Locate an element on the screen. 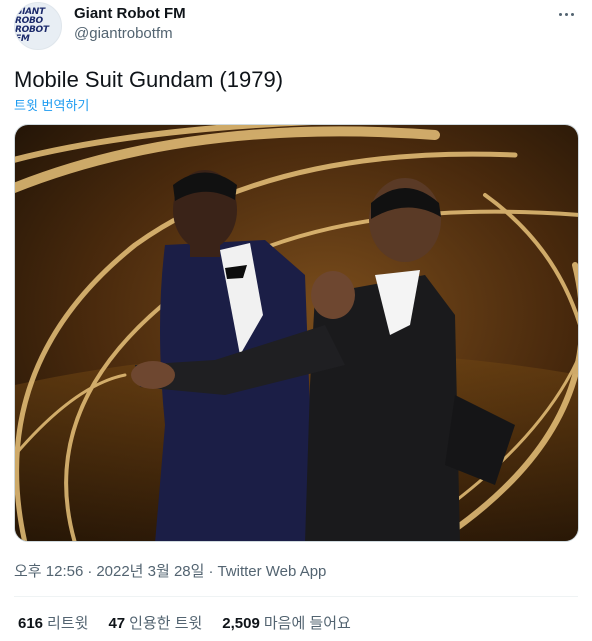 Image resolution: width=592 pixels, height=641 pixels. tweet-source: Twitter Web App is located at coordinates (271, 571).